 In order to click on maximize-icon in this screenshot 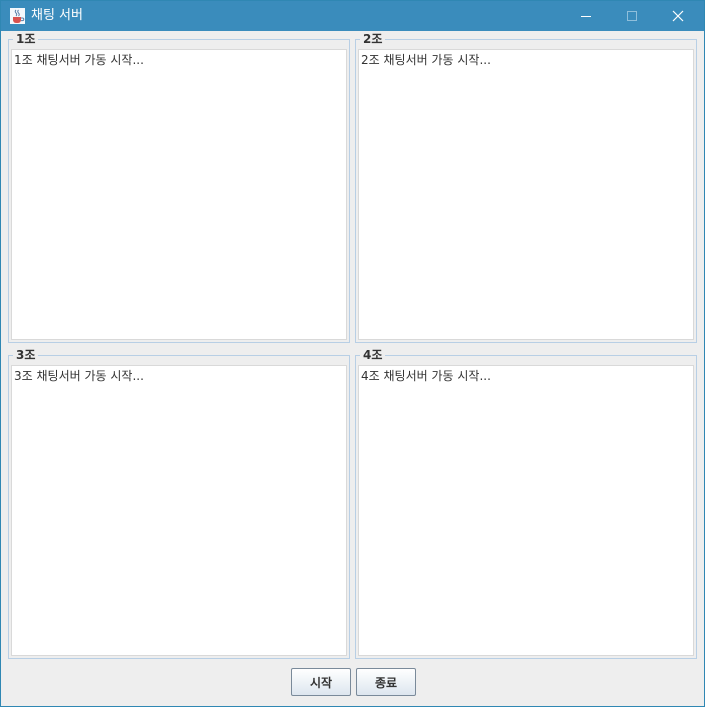, I will do `click(632, 16)`.